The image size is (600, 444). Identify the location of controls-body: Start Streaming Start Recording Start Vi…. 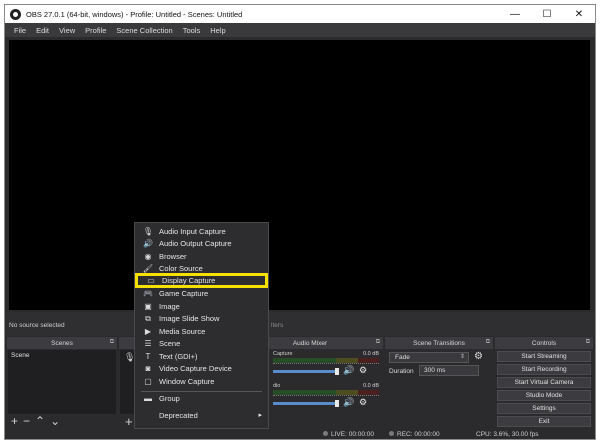
(544, 390).